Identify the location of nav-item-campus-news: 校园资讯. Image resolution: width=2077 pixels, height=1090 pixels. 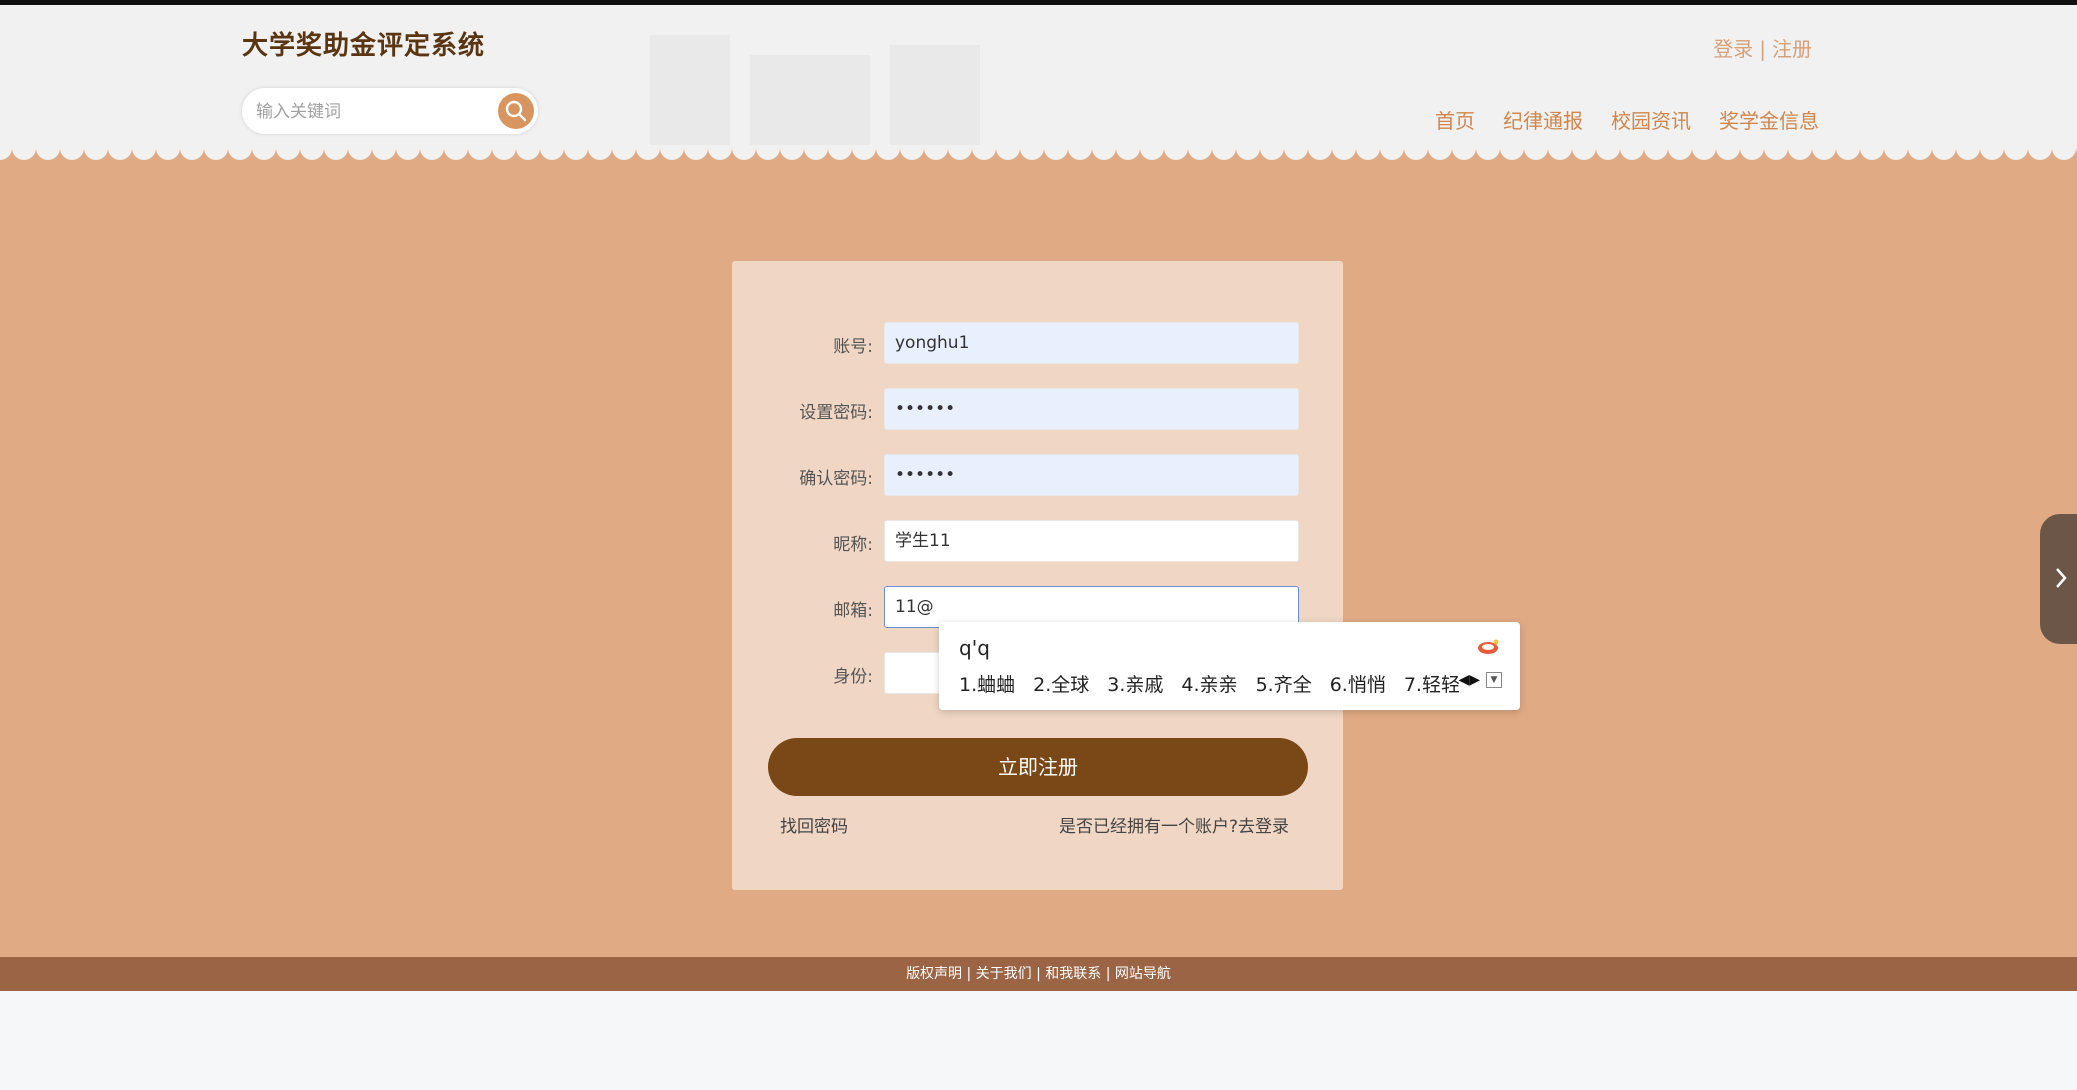
(1651, 119).